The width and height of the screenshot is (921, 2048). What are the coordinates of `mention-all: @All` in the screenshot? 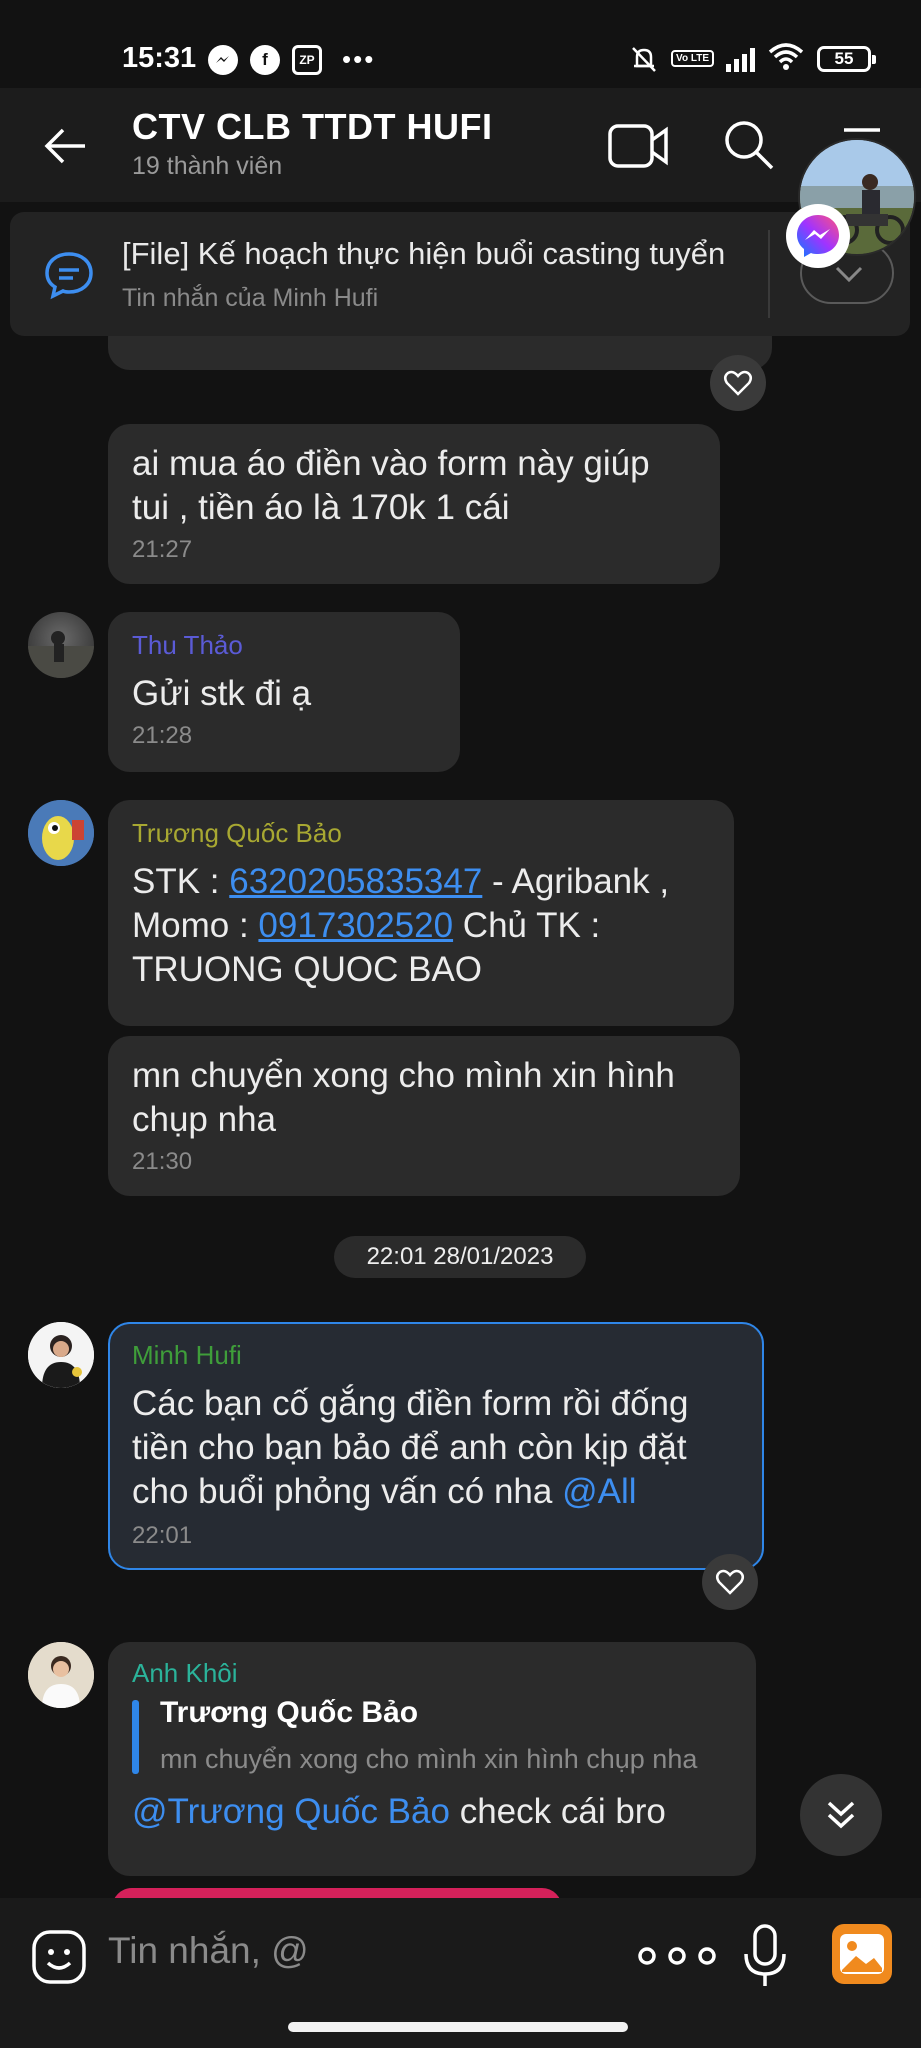 It's located at (599, 1491).